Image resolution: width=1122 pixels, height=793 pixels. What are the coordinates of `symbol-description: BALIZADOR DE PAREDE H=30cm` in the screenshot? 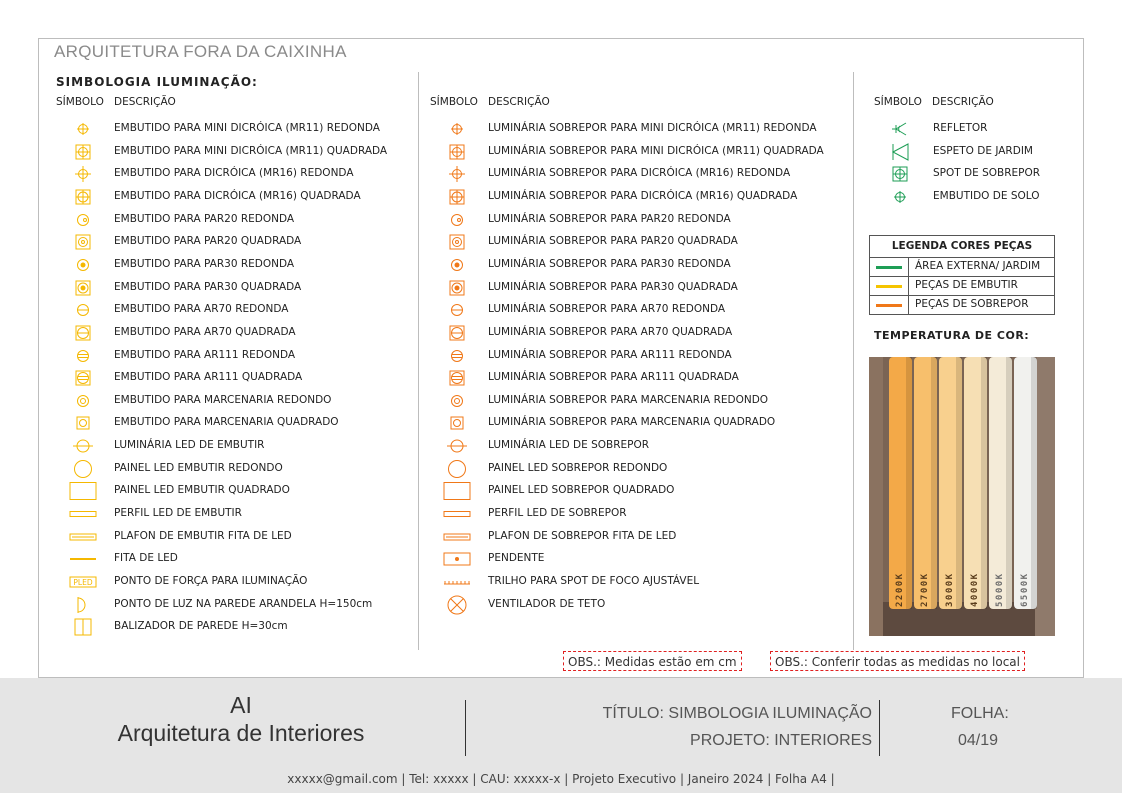 It's located at (201, 626).